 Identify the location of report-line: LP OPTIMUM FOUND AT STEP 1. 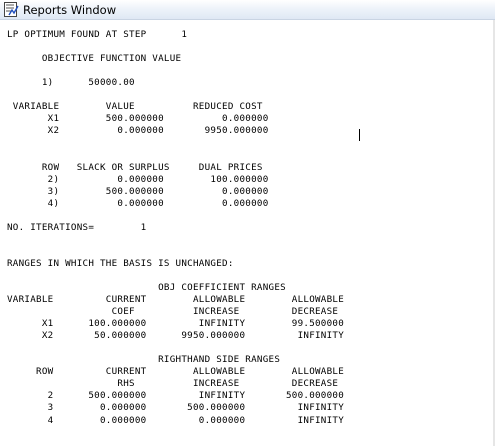
(97, 34).